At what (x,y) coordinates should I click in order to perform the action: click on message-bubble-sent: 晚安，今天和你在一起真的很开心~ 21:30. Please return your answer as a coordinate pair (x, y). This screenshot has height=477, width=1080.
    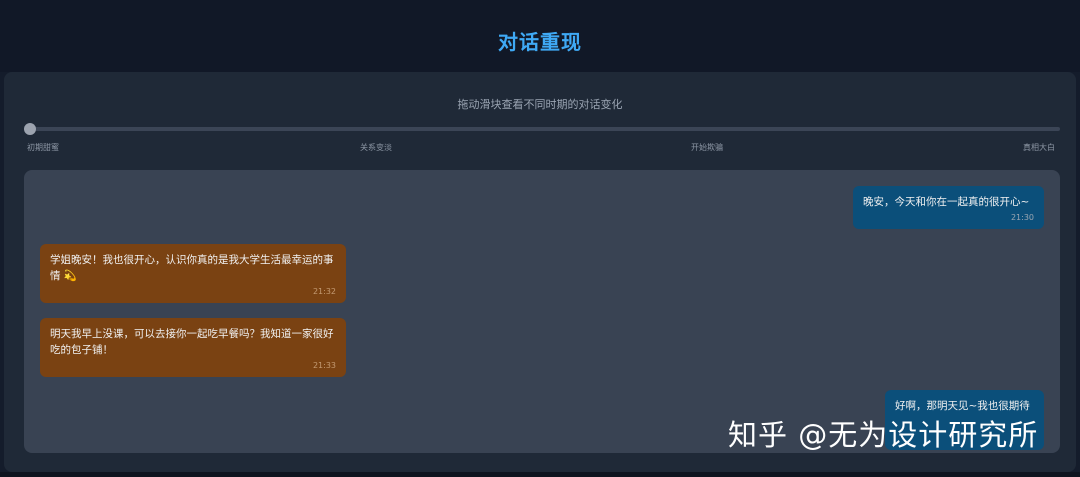
    Looking at the image, I should click on (948, 207).